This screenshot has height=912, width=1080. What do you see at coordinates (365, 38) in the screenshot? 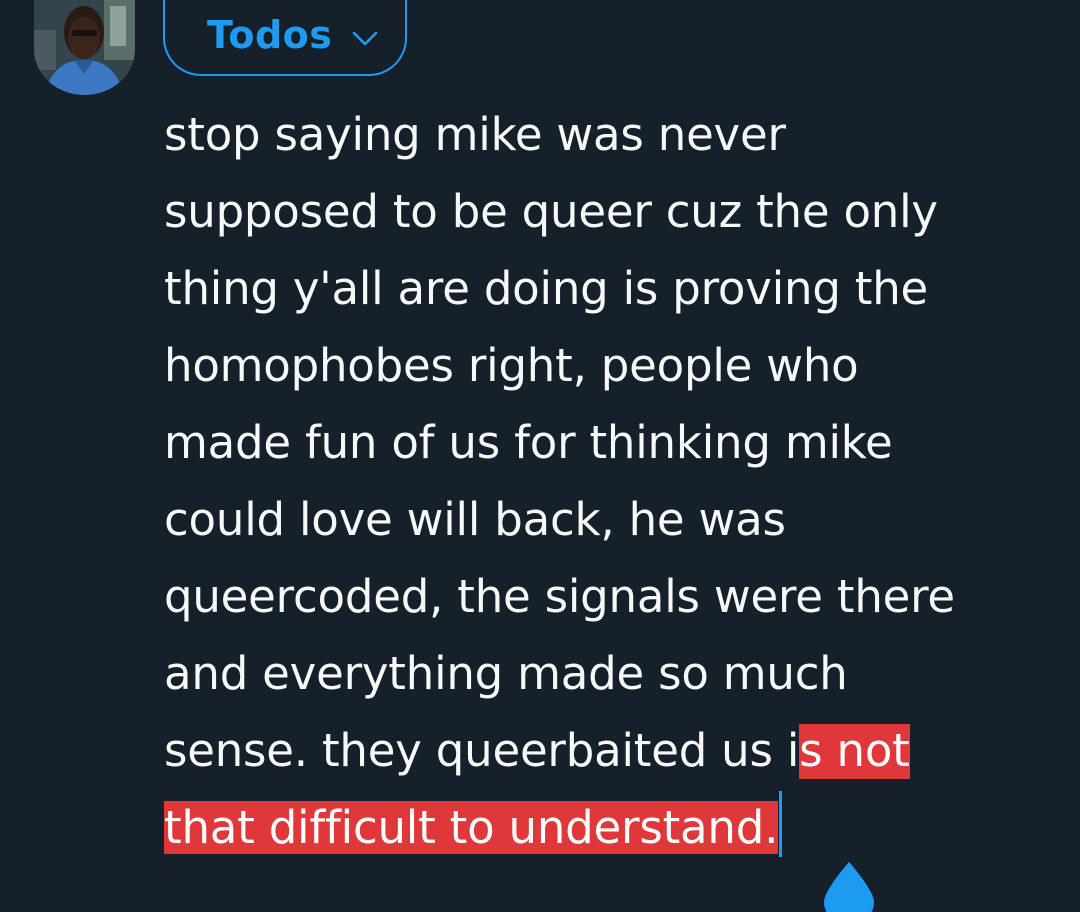
I see `chevron-down-icon` at bounding box center [365, 38].